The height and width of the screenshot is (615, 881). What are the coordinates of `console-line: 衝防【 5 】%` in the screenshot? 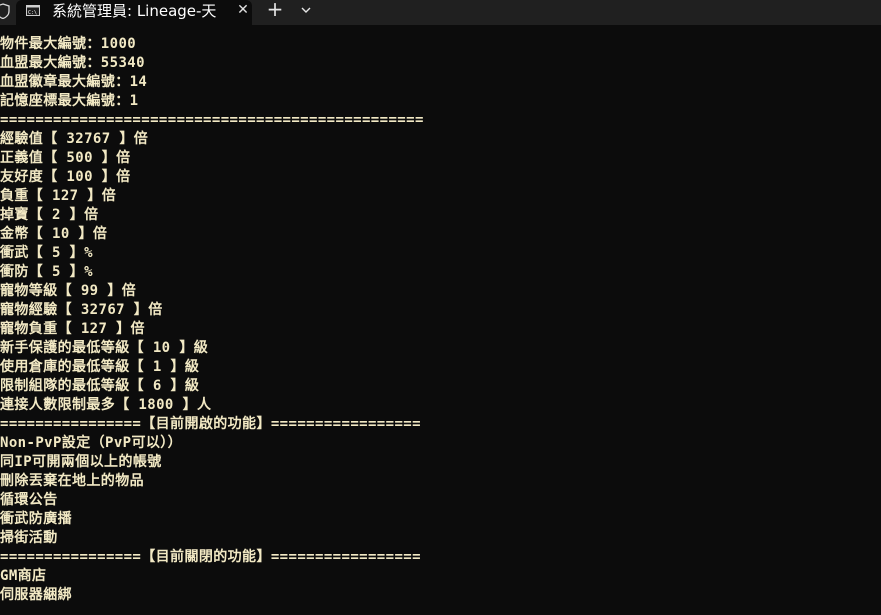 It's located at (46, 272).